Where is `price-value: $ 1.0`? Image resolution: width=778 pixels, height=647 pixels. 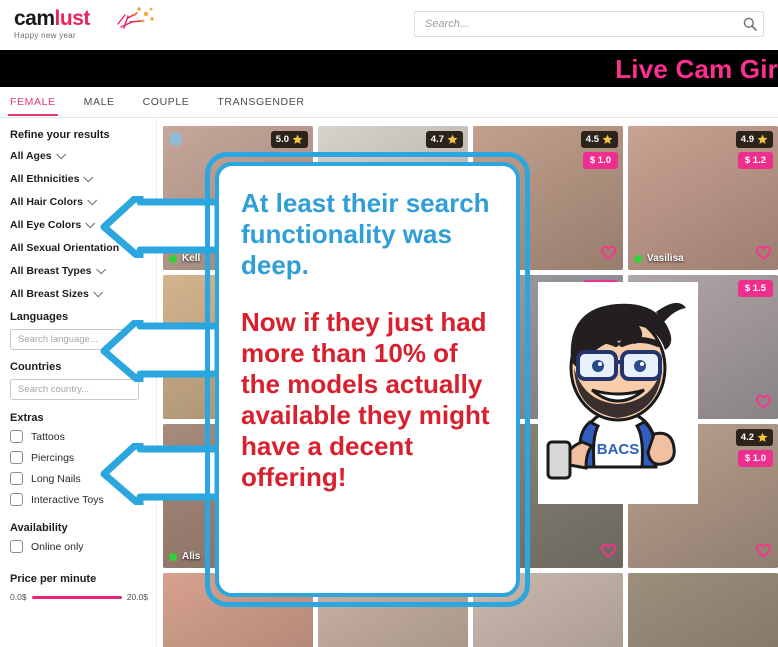 price-value: $ 1.0 is located at coordinates (600, 160).